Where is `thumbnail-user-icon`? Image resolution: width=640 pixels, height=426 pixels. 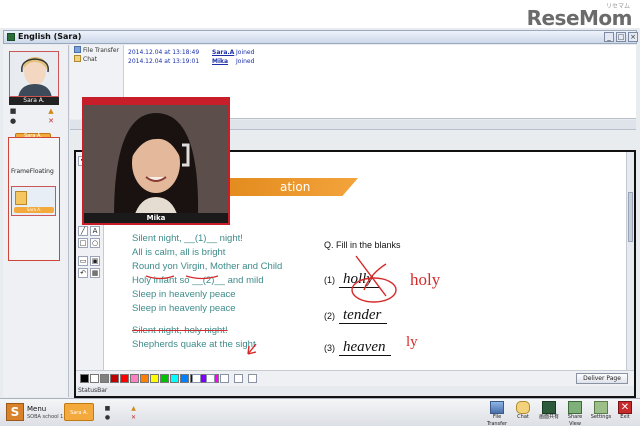
thumbnail-user-icon is located at coordinates (21, 198).